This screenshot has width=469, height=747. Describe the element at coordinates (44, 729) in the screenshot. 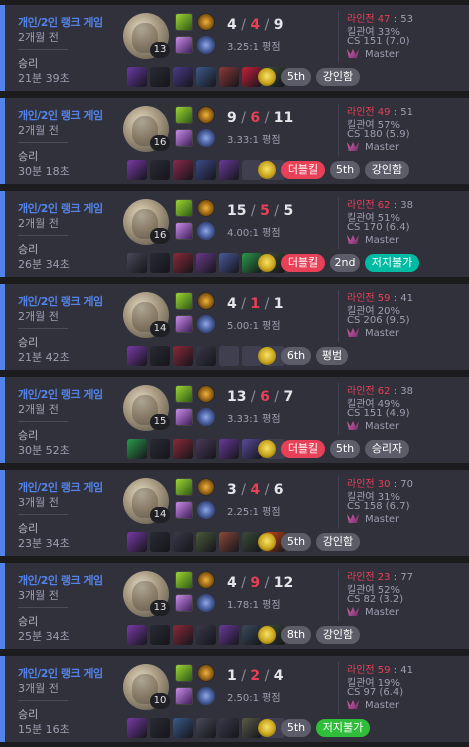

I see `game-duration: 15분 16초` at that location.